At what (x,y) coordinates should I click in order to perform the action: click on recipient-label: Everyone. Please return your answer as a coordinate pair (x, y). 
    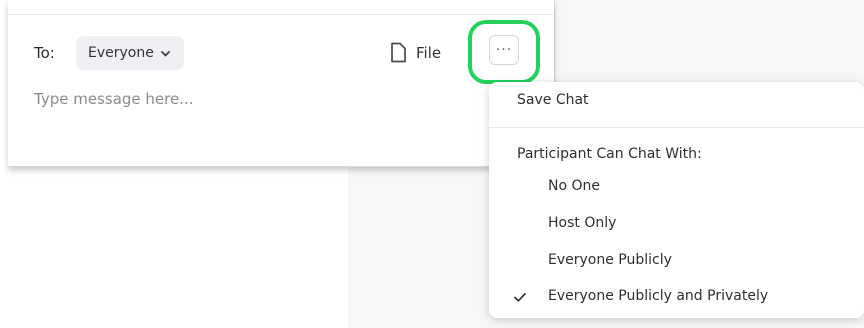
    Looking at the image, I should click on (121, 53).